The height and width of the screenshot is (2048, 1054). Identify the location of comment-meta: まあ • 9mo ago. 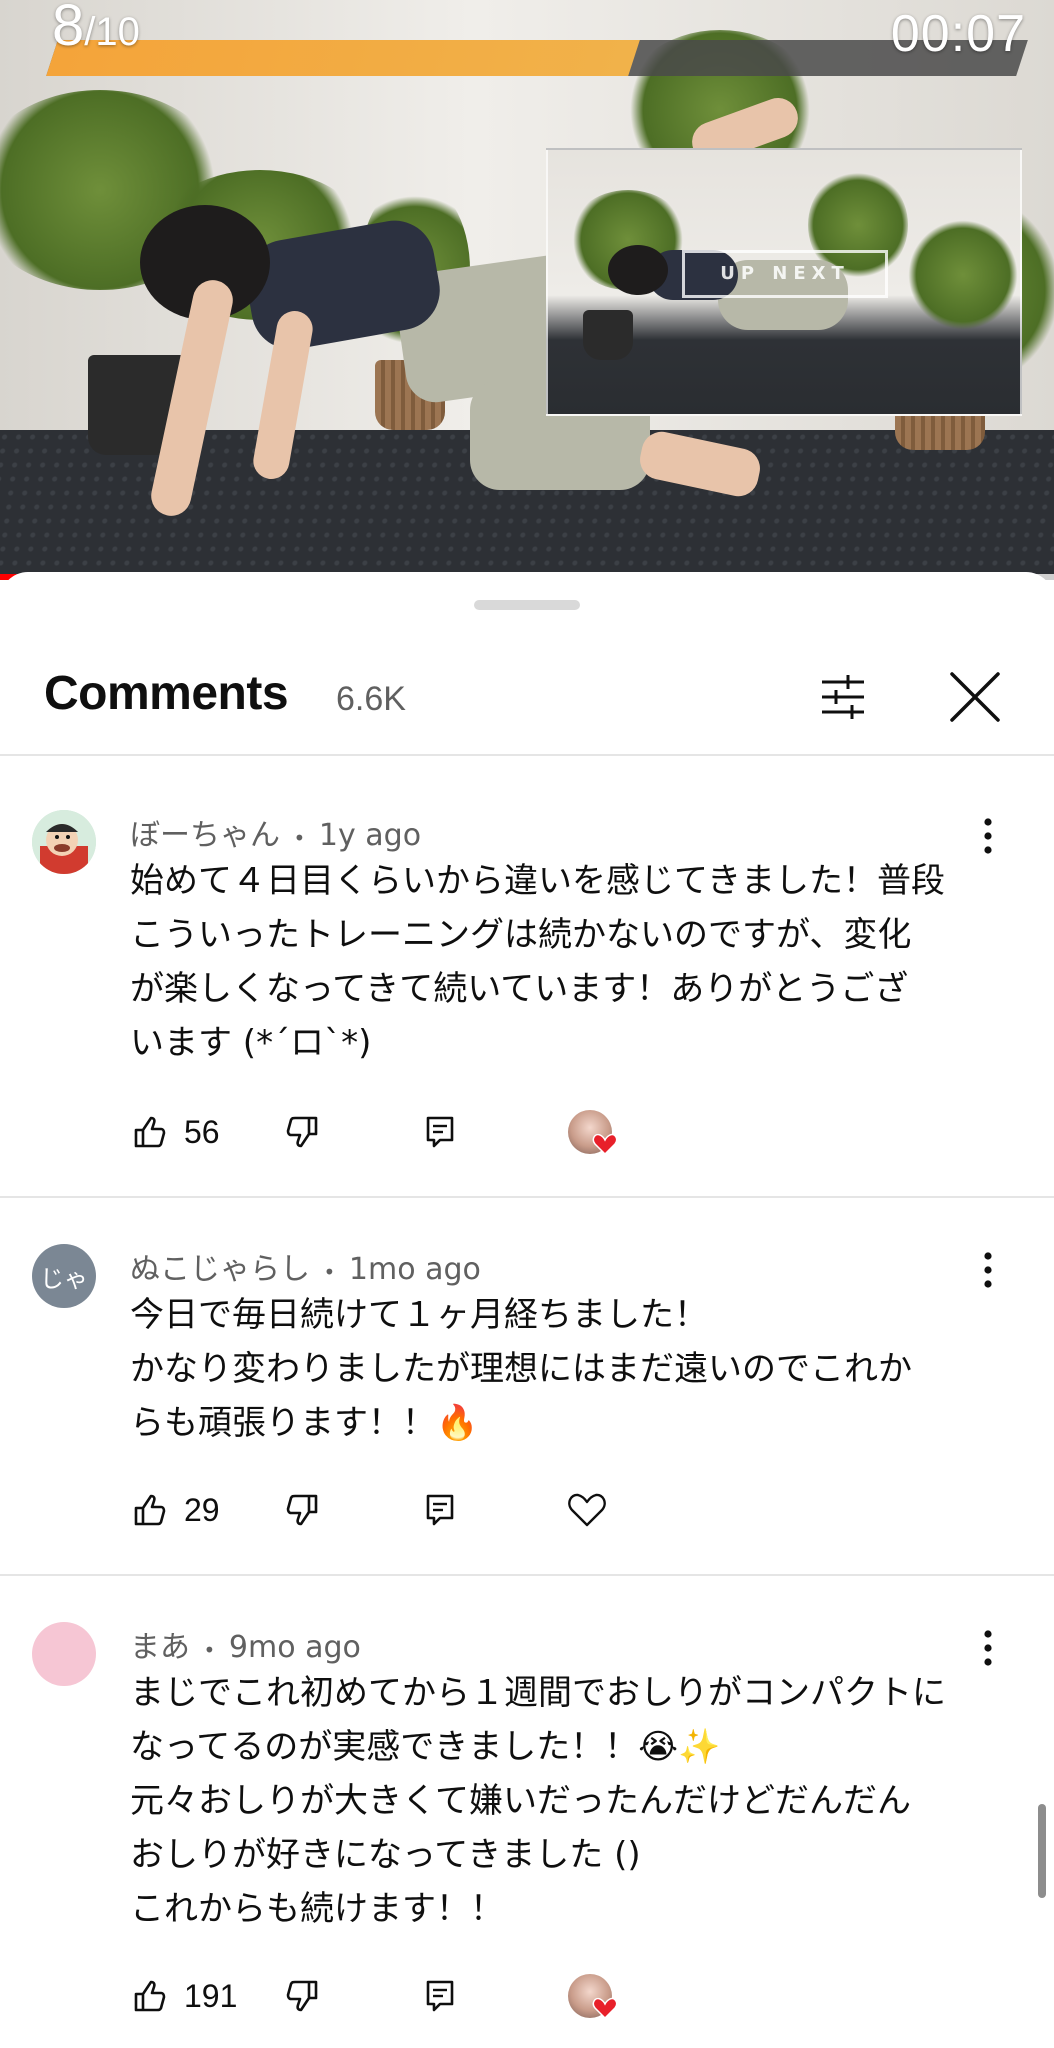
(245, 1644).